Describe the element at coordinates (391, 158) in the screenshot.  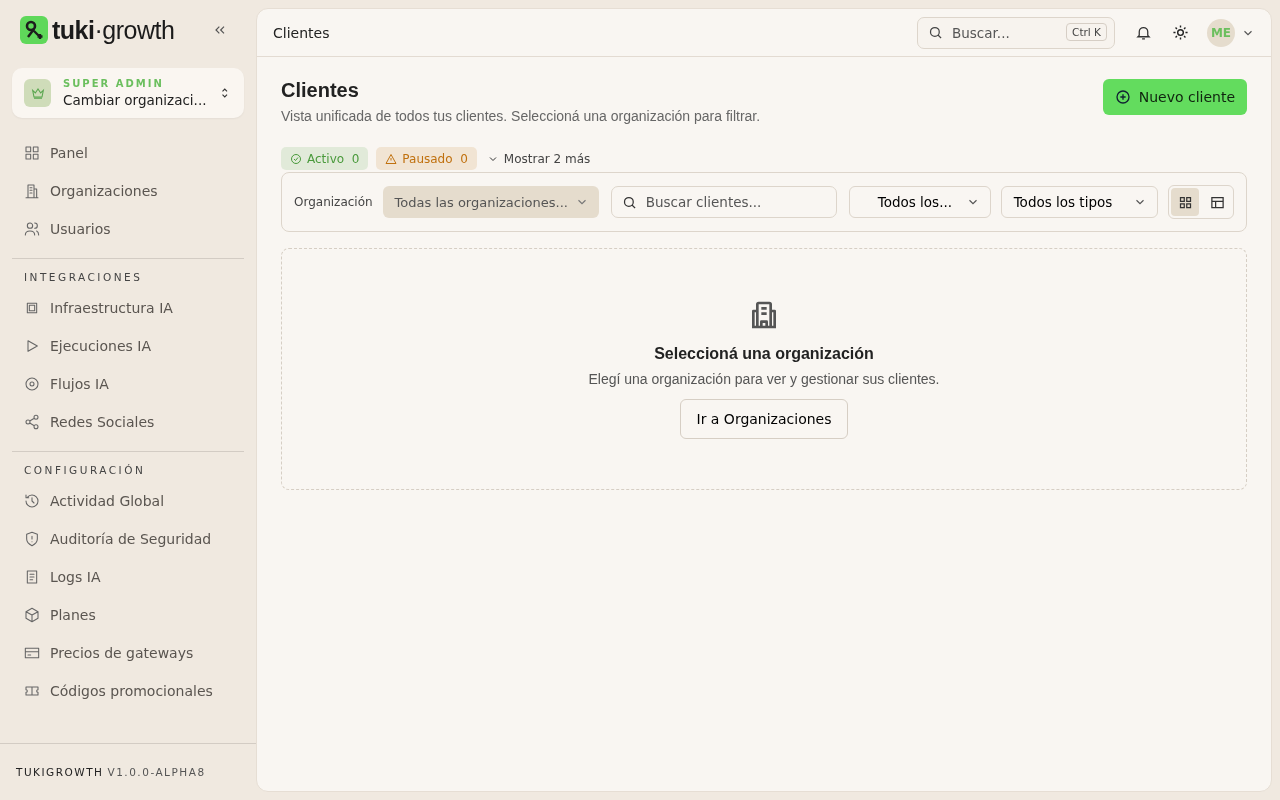
I see `warning-icon` at that location.